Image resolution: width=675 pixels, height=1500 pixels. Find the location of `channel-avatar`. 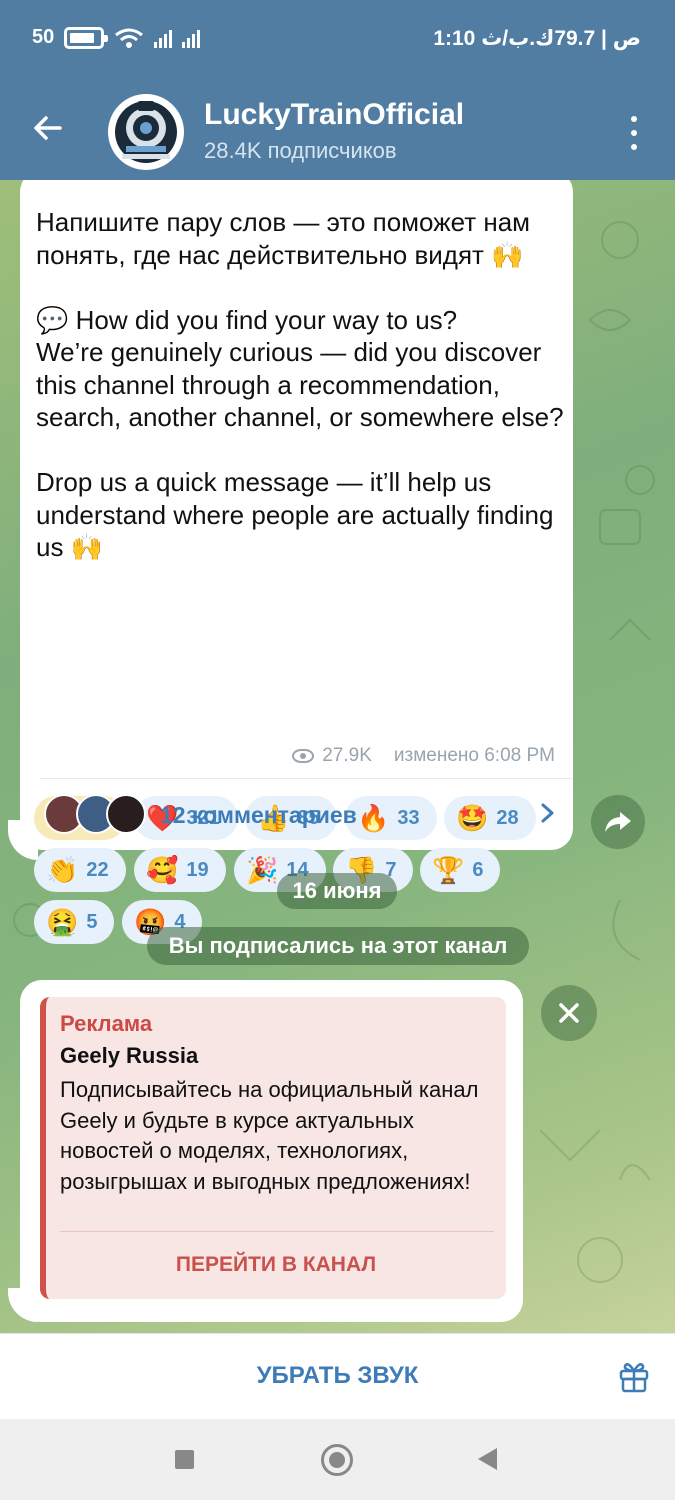

channel-avatar is located at coordinates (146, 132).